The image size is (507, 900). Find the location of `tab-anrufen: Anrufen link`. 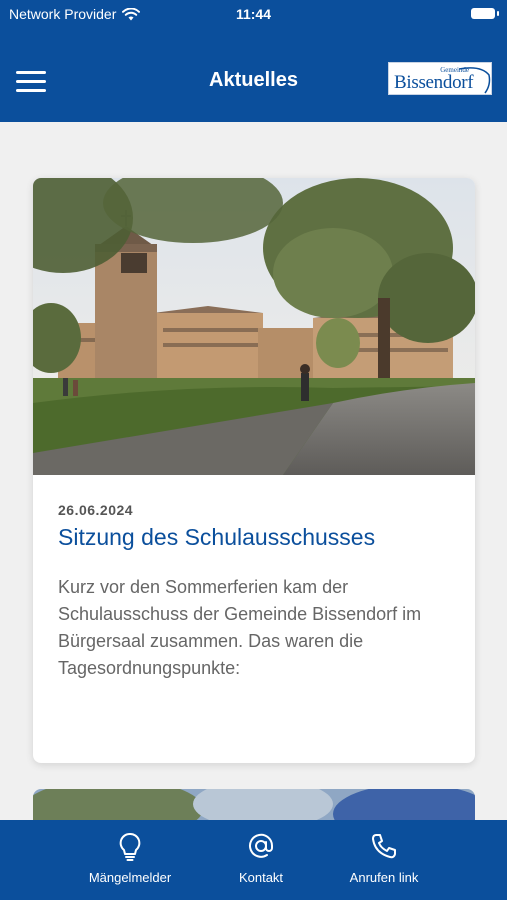

tab-anrufen: Anrufen link is located at coordinates (384, 860).